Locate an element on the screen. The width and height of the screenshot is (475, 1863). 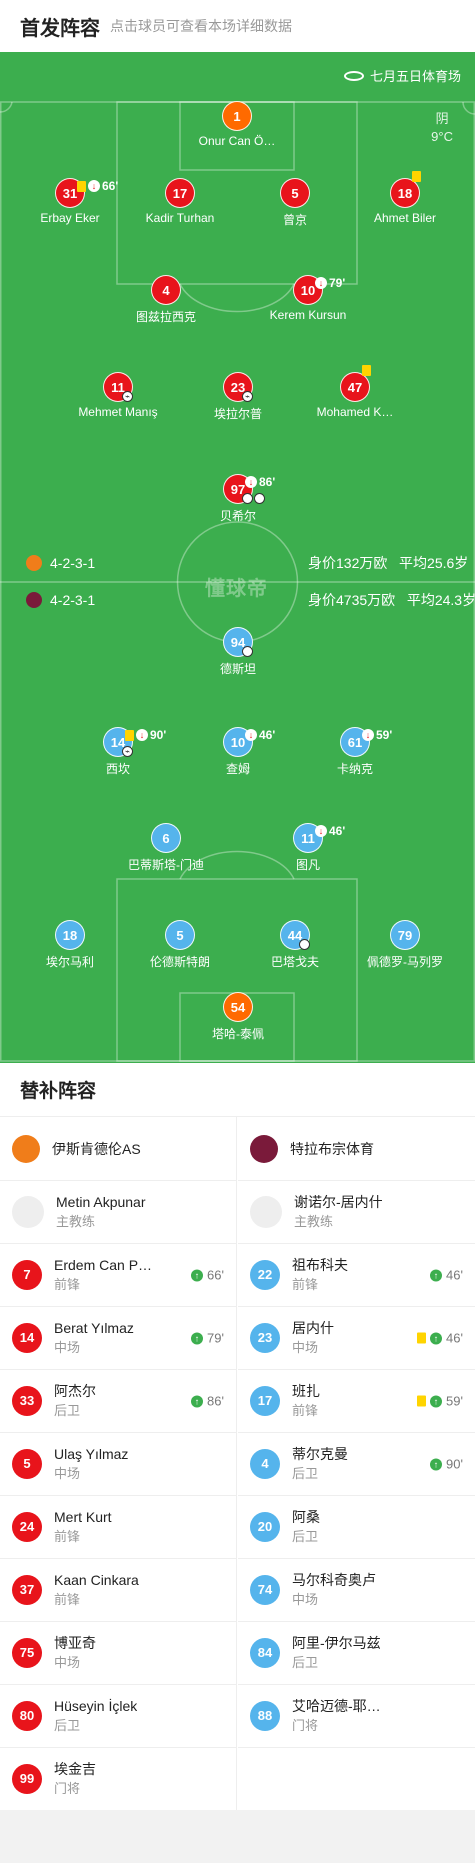
substitute-row: 23 居内什 中场 ↑ 46' is located at coordinates (356, 1338).